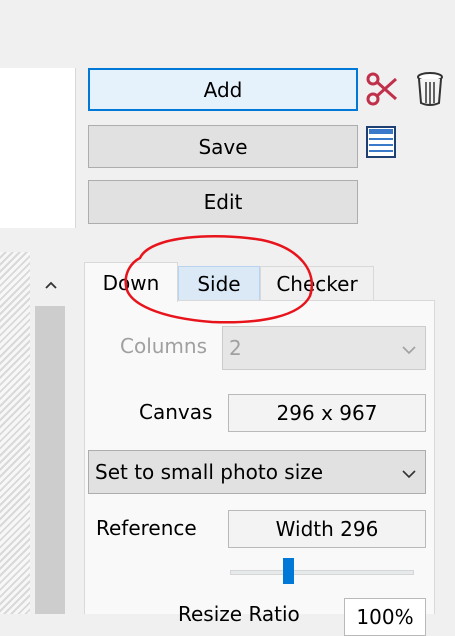 The height and width of the screenshot is (636, 455). Describe the element at coordinates (50, 460) in the screenshot. I see `scroll-thumb` at that location.